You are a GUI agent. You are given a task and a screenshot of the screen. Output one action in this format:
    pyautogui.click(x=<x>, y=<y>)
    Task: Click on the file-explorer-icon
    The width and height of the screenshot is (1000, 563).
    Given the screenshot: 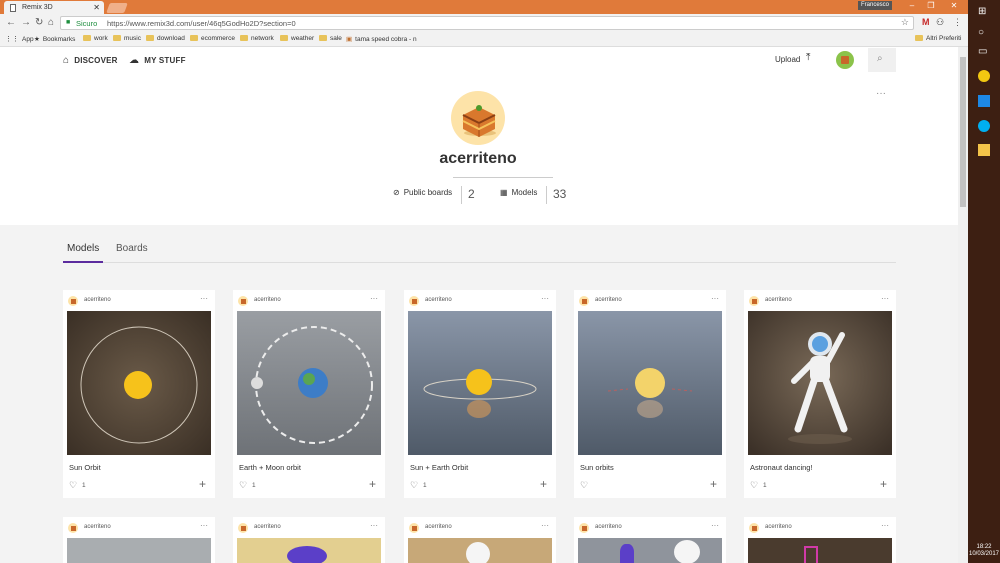 What is the action you would take?
    pyautogui.click(x=984, y=150)
    